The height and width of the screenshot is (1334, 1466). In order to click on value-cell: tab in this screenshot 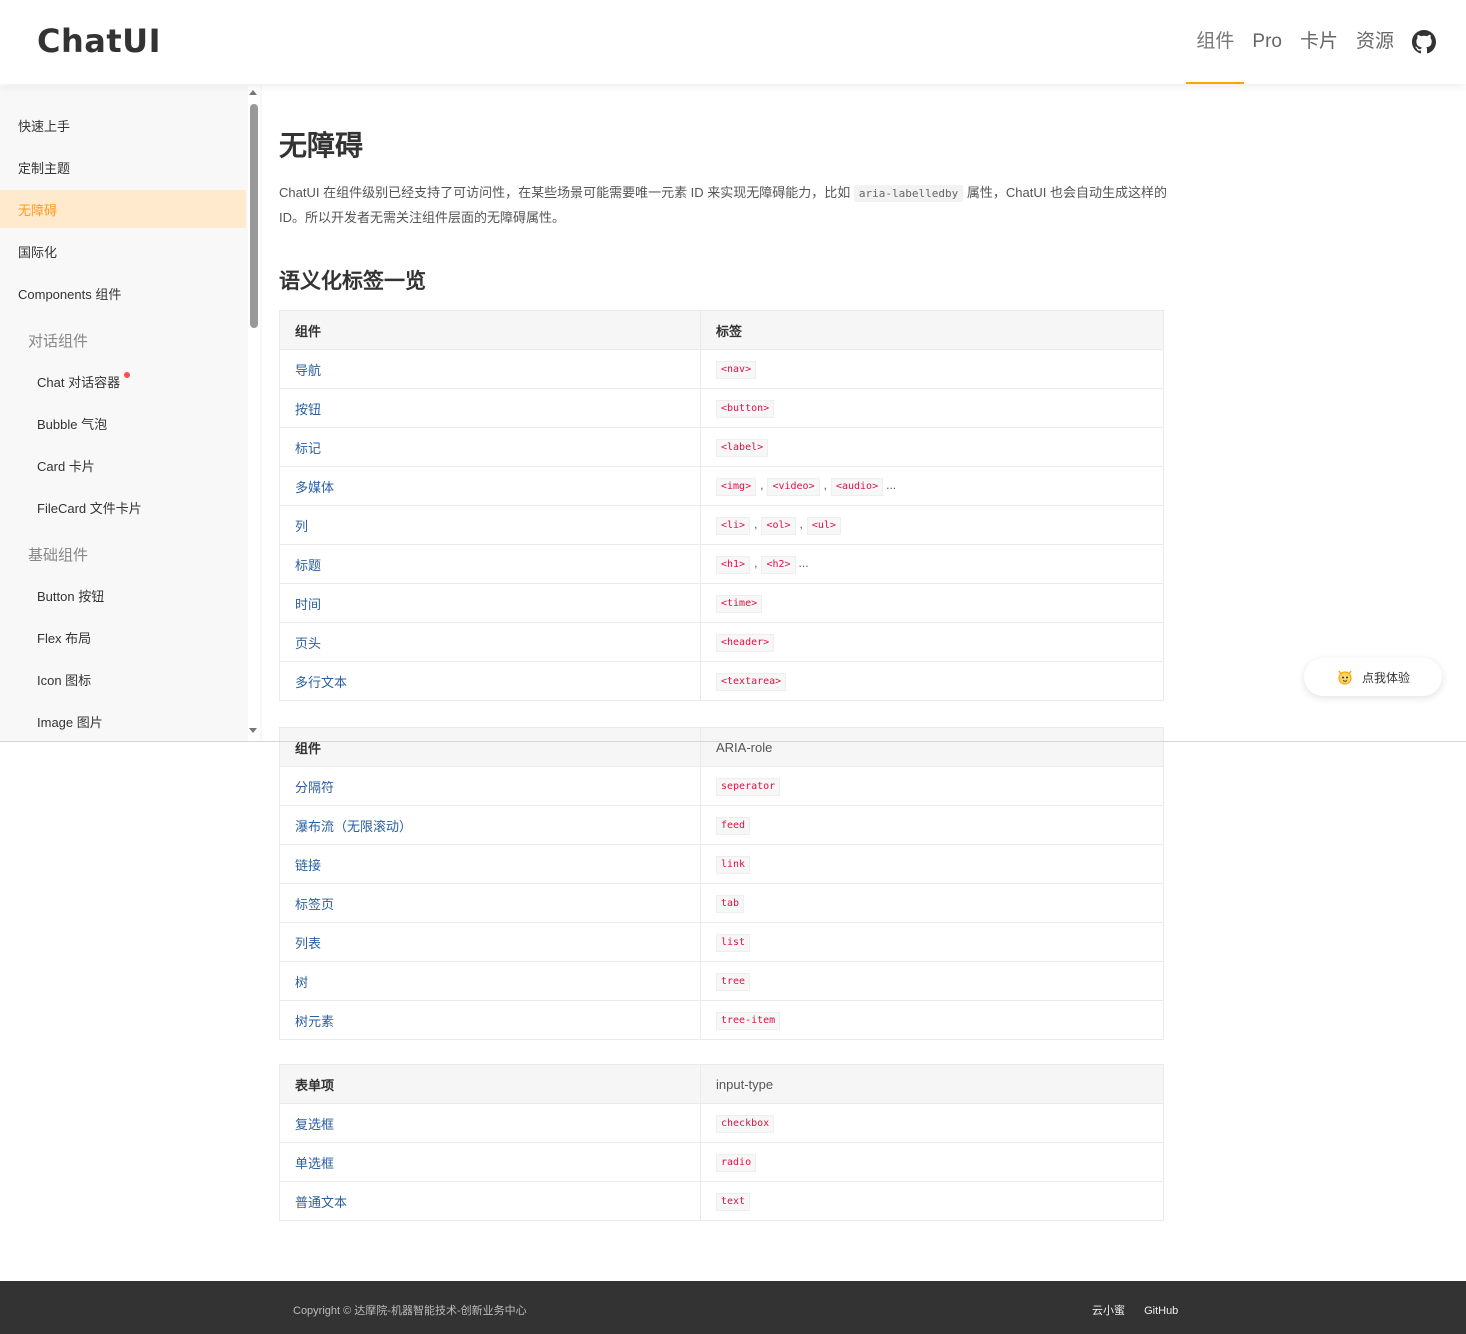, I will do `click(932, 903)`.